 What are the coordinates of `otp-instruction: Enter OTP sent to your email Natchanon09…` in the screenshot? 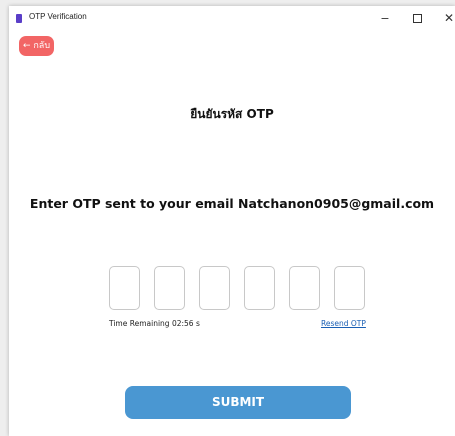 It's located at (232, 203).